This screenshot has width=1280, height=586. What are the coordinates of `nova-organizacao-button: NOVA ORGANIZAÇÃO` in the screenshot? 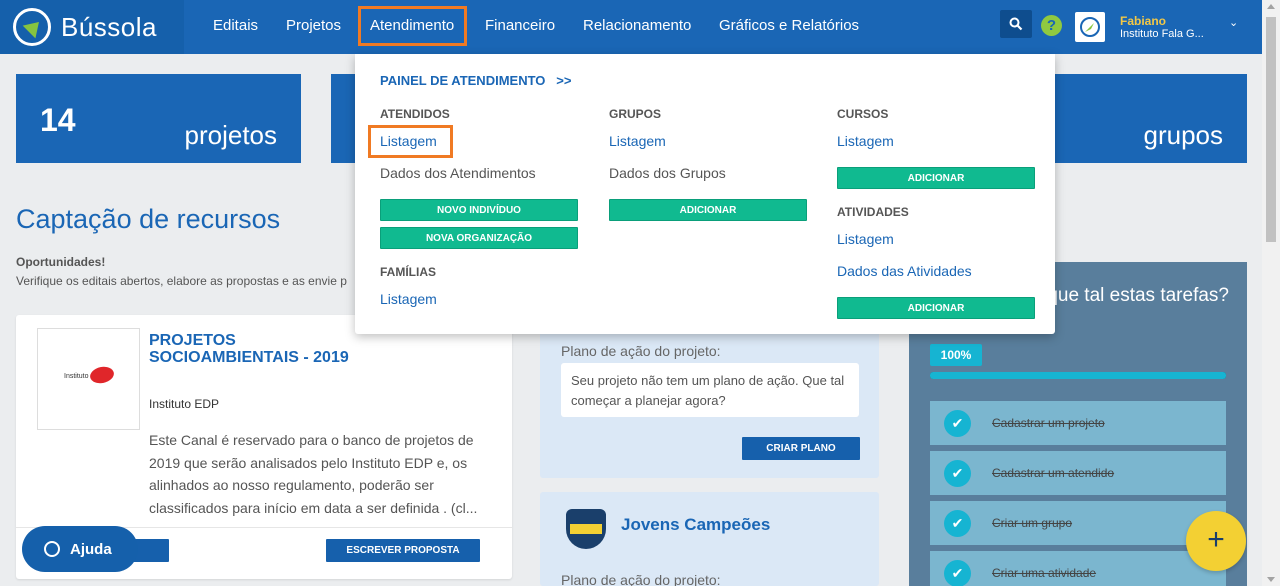 It's located at (479, 238).